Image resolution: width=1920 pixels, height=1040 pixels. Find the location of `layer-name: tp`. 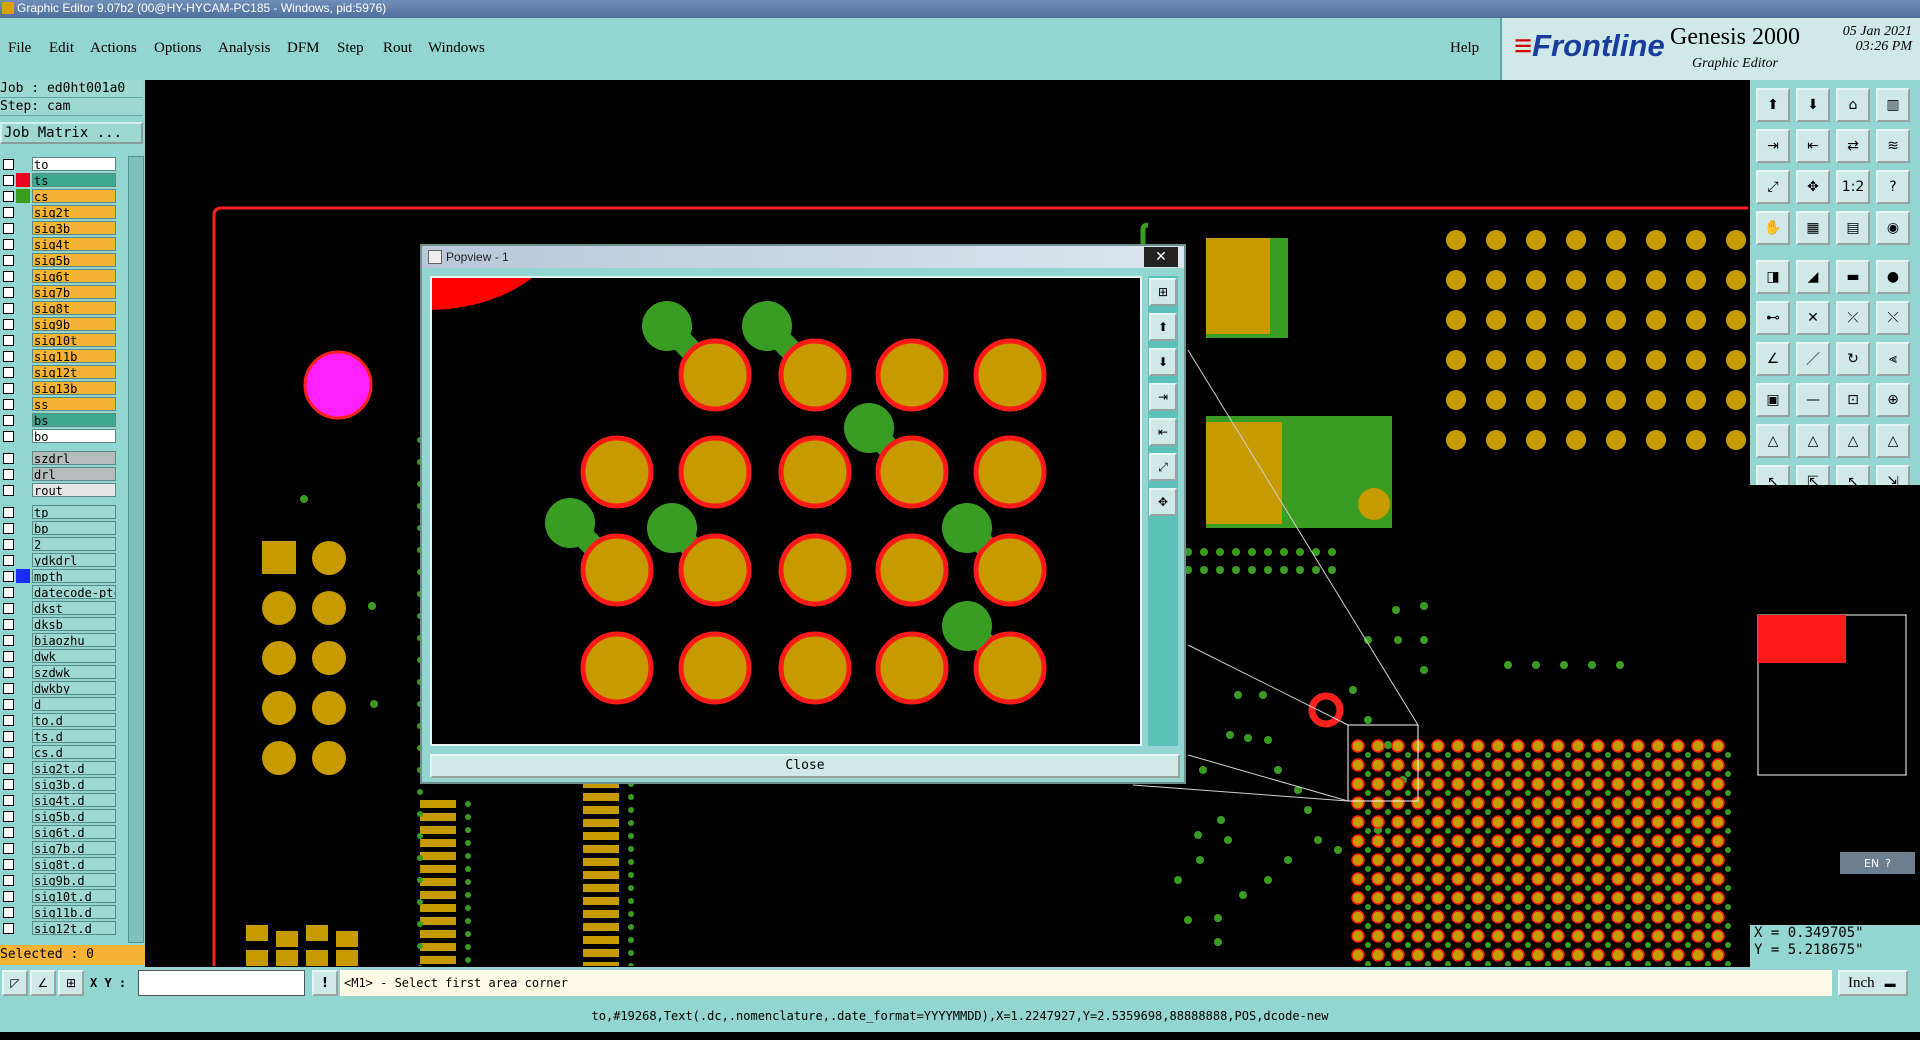

layer-name: tp is located at coordinates (74, 512).